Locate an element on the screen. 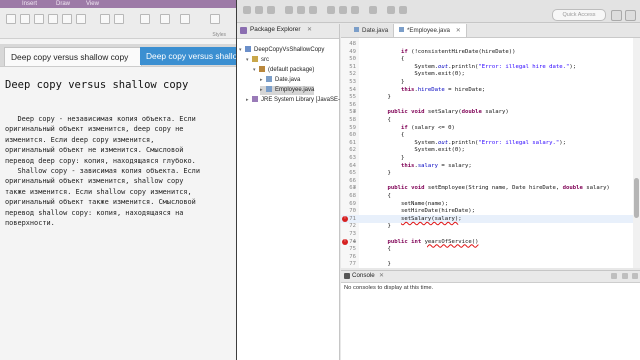 The height and width of the screenshot is (360, 640). ribbon-tab-insert: Insert is located at coordinates (29, 4).